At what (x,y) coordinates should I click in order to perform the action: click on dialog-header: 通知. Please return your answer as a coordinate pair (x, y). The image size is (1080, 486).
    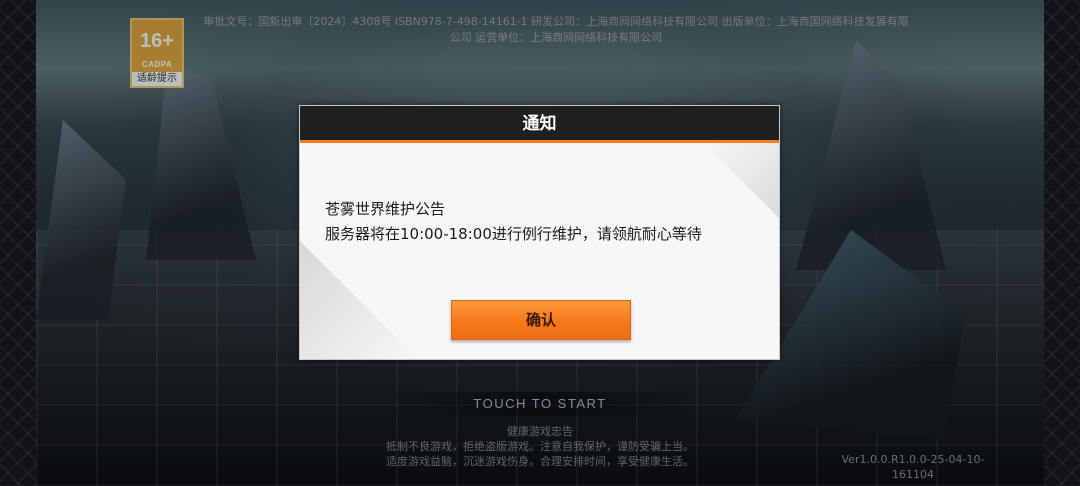
    Looking at the image, I should click on (539, 124).